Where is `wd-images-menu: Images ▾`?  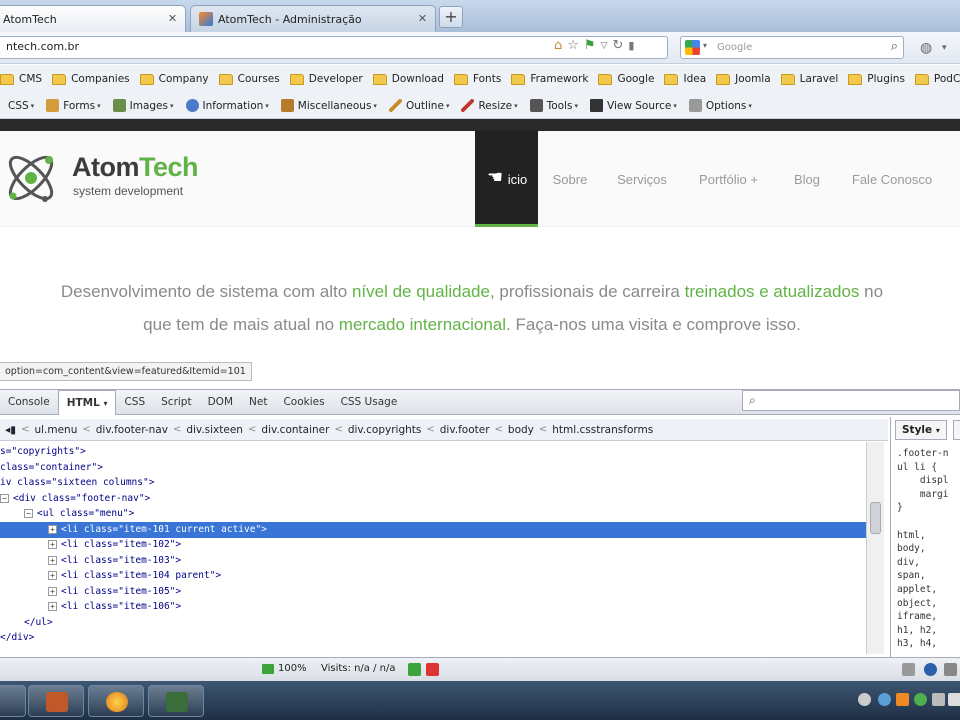 wd-images-menu: Images ▾ is located at coordinates (145, 105).